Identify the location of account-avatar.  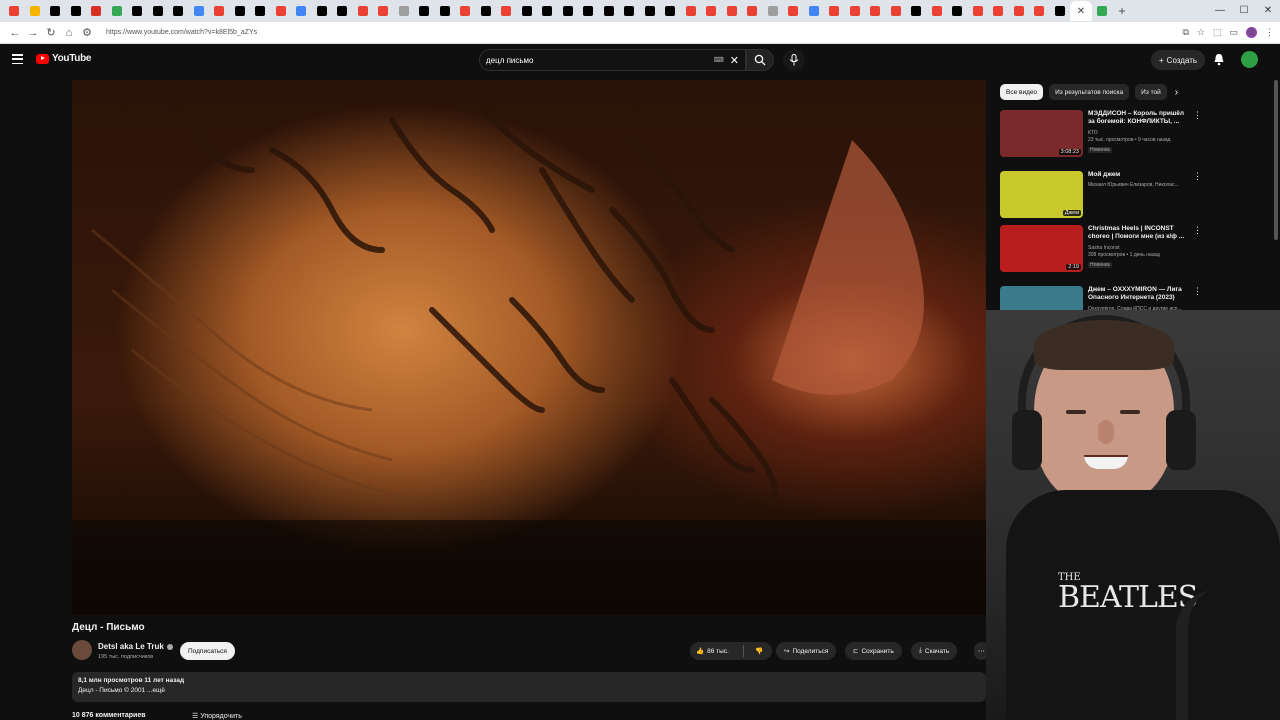
(1249, 59).